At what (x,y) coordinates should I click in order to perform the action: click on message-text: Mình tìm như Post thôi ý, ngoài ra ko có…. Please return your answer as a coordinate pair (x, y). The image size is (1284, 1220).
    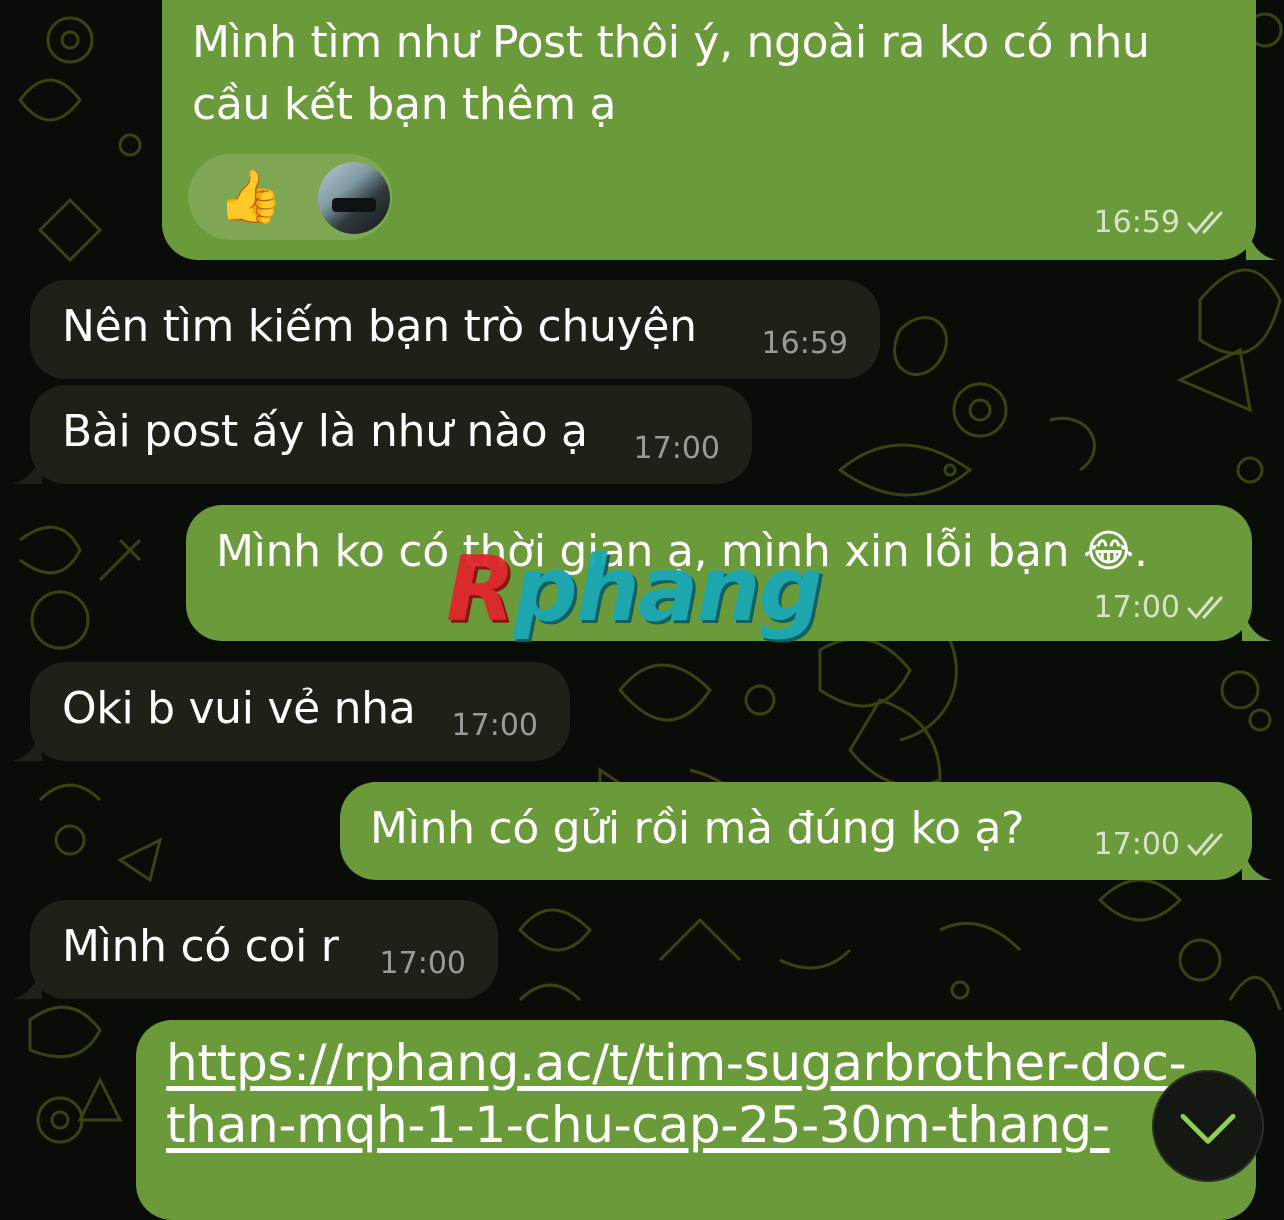
    Looking at the image, I should click on (671, 73).